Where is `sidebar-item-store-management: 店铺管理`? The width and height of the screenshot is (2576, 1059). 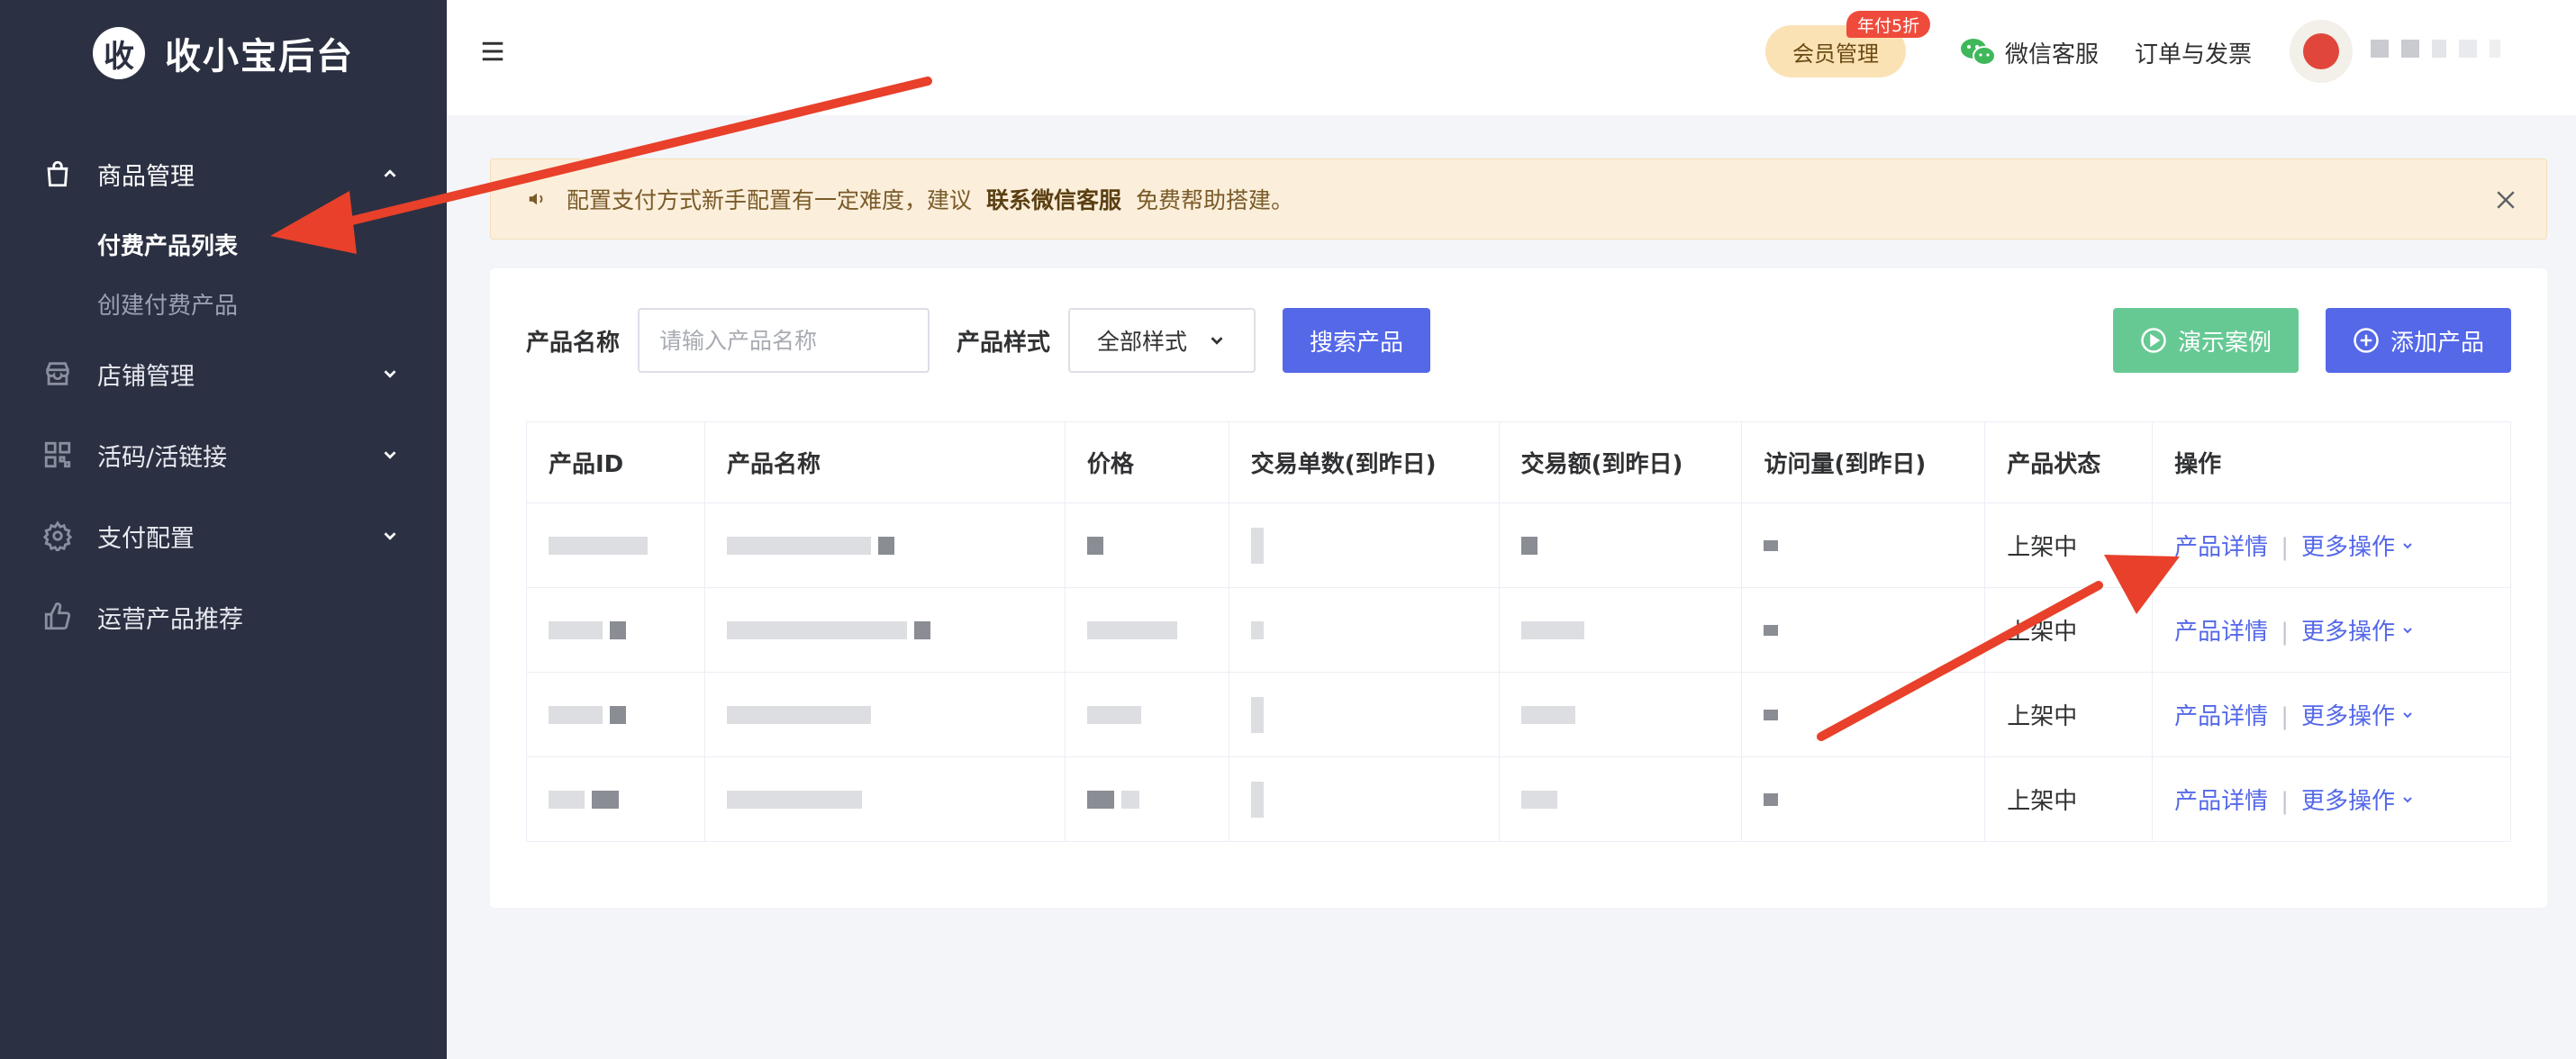 sidebar-item-store-management: 店铺管理 is located at coordinates (223, 373).